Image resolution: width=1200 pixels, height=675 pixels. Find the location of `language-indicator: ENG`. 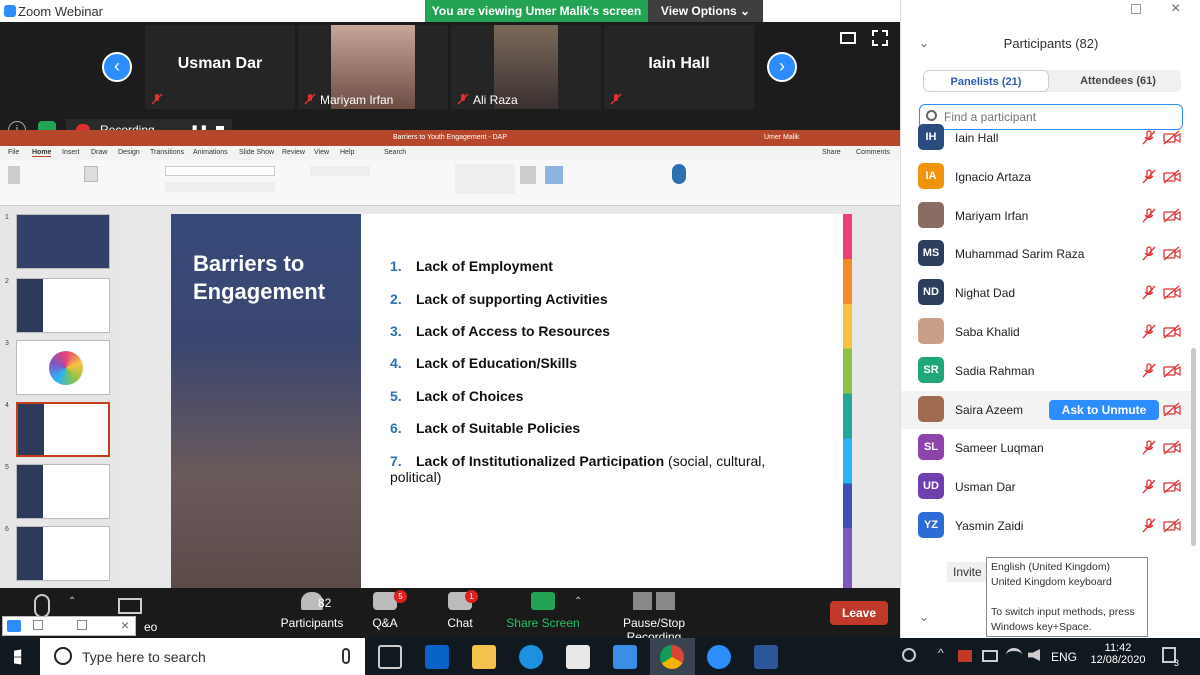

language-indicator: ENG is located at coordinates (1064, 657).